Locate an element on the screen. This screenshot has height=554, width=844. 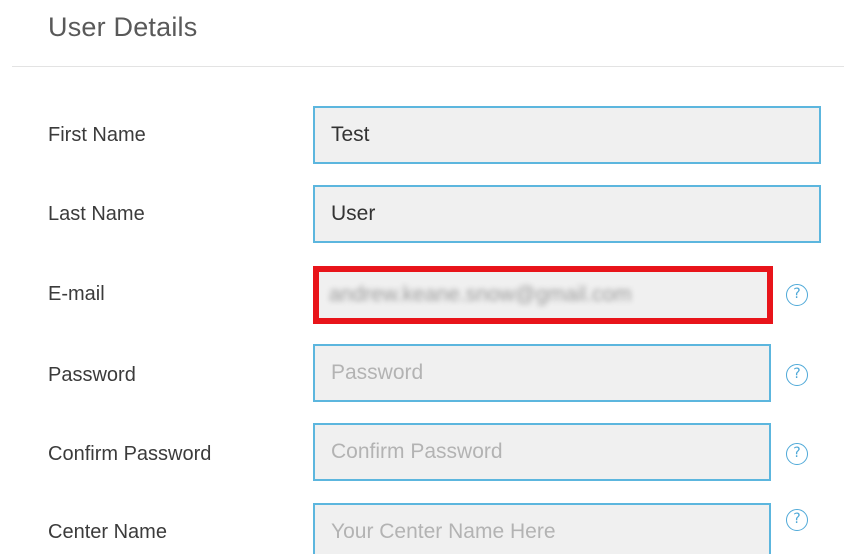
first-name-row: First Name is located at coordinates (422, 135).